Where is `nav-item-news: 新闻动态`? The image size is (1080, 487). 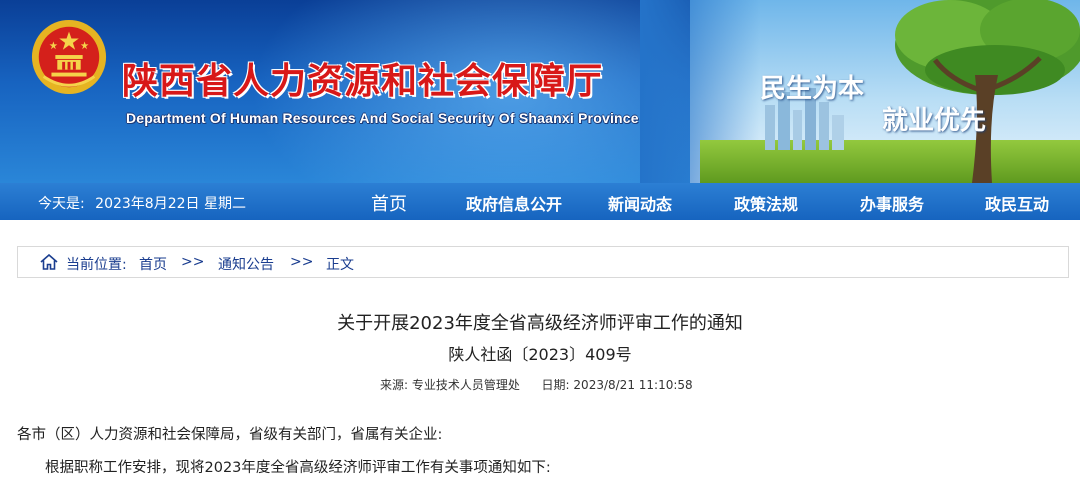 nav-item-news: 新闻动态 is located at coordinates (640, 203).